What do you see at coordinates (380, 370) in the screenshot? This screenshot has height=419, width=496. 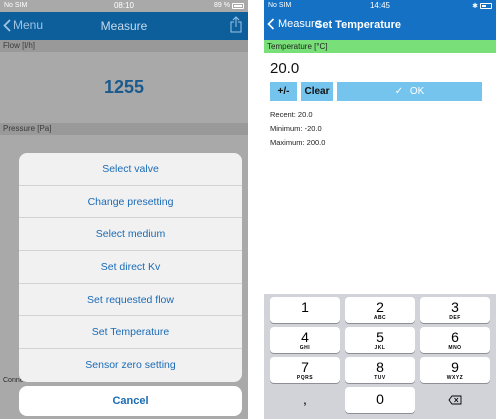 I see `key-8: 8 TUV` at bounding box center [380, 370].